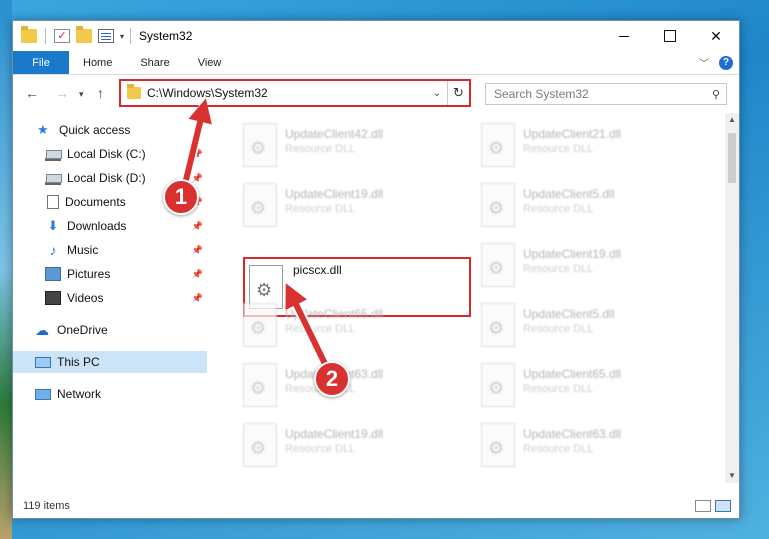 This screenshot has height=539, width=769. What do you see at coordinates (458, 93) in the screenshot?
I see `refresh-icon: ↻` at bounding box center [458, 93].